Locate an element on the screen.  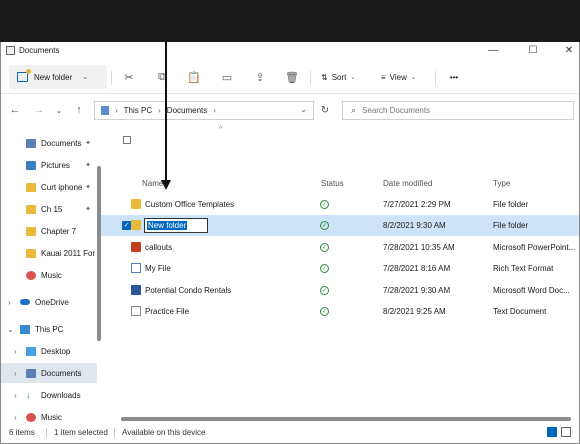
close-button: ✕ is located at coordinates (565, 50).